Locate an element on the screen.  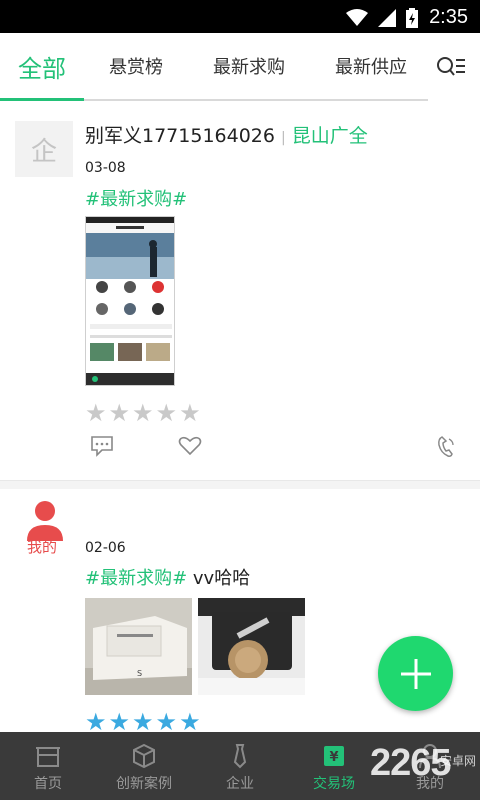
like-heart-icon is located at coordinates (190, 446).